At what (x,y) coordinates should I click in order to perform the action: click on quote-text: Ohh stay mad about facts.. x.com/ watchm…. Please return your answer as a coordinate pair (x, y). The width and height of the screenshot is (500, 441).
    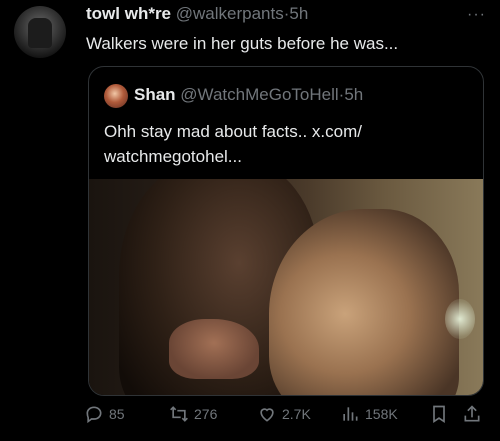
    Looking at the image, I should click on (233, 144).